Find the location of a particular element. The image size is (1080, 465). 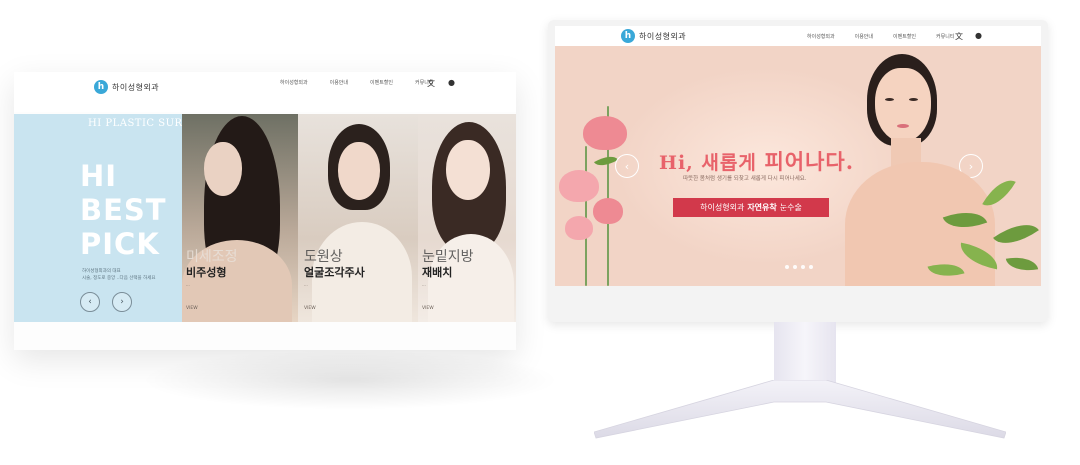

procedure-card-under-eye: 눈밑지방 재배치 ... VIEW is located at coordinates (467, 218).